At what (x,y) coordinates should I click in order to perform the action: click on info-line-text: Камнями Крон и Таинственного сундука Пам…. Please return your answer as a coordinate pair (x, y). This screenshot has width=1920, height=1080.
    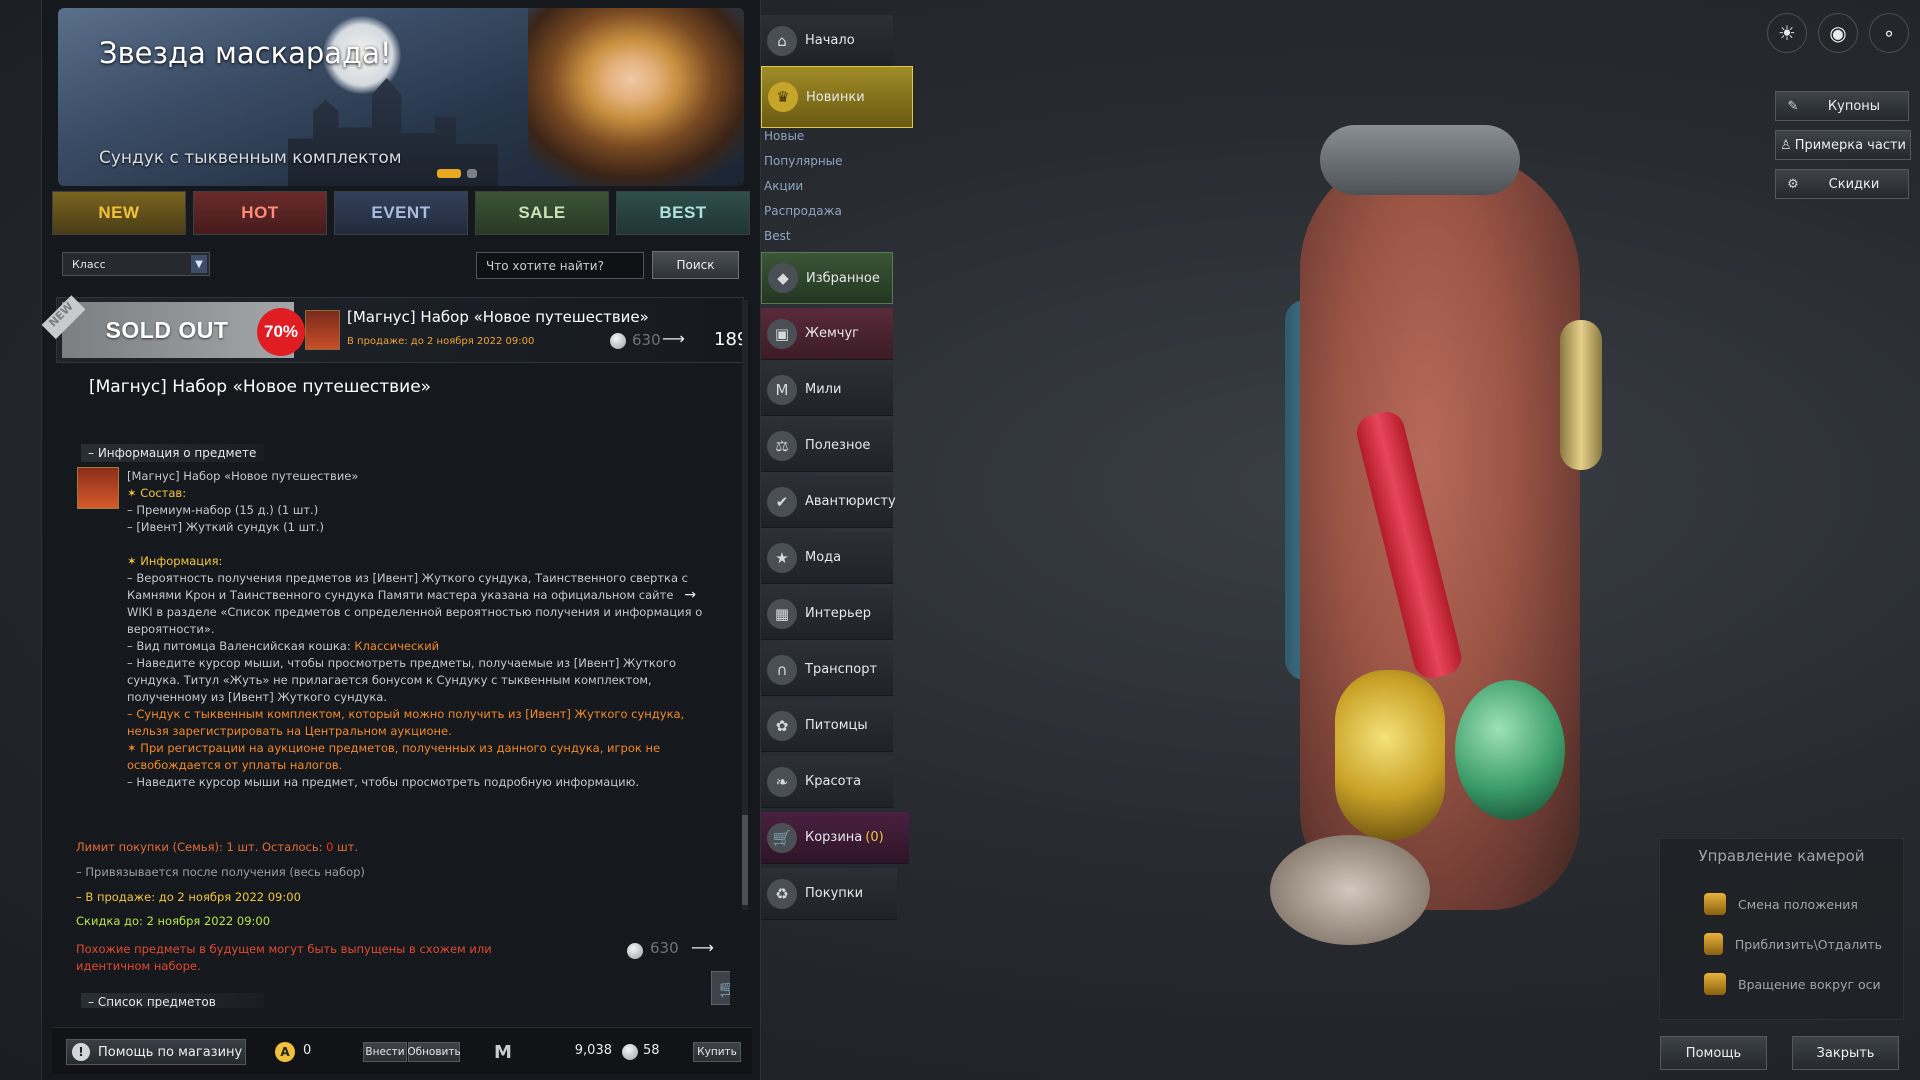
    Looking at the image, I should click on (400, 595).